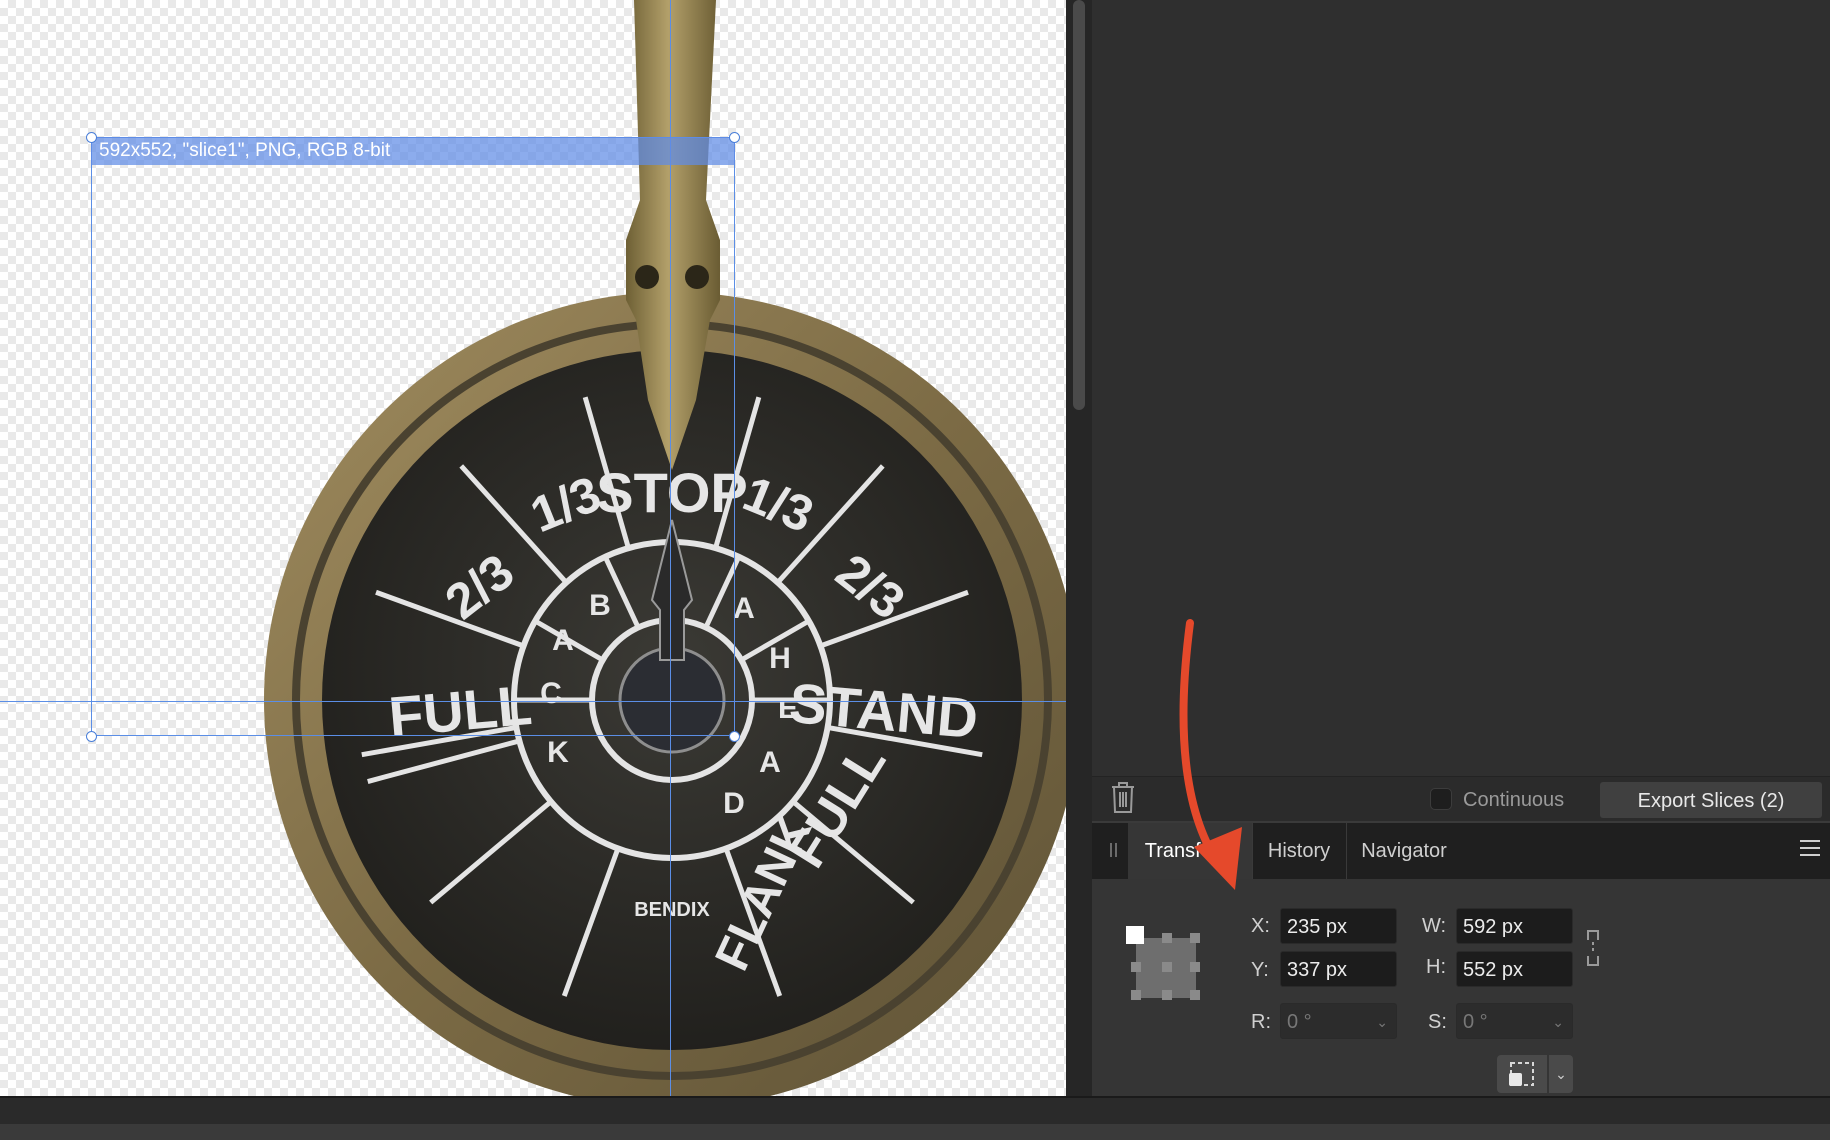 The image size is (1830, 1140). What do you see at coordinates (1261, 1022) in the screenshot?
I see `r-label: R:` at bounding box center [1261, 1022].